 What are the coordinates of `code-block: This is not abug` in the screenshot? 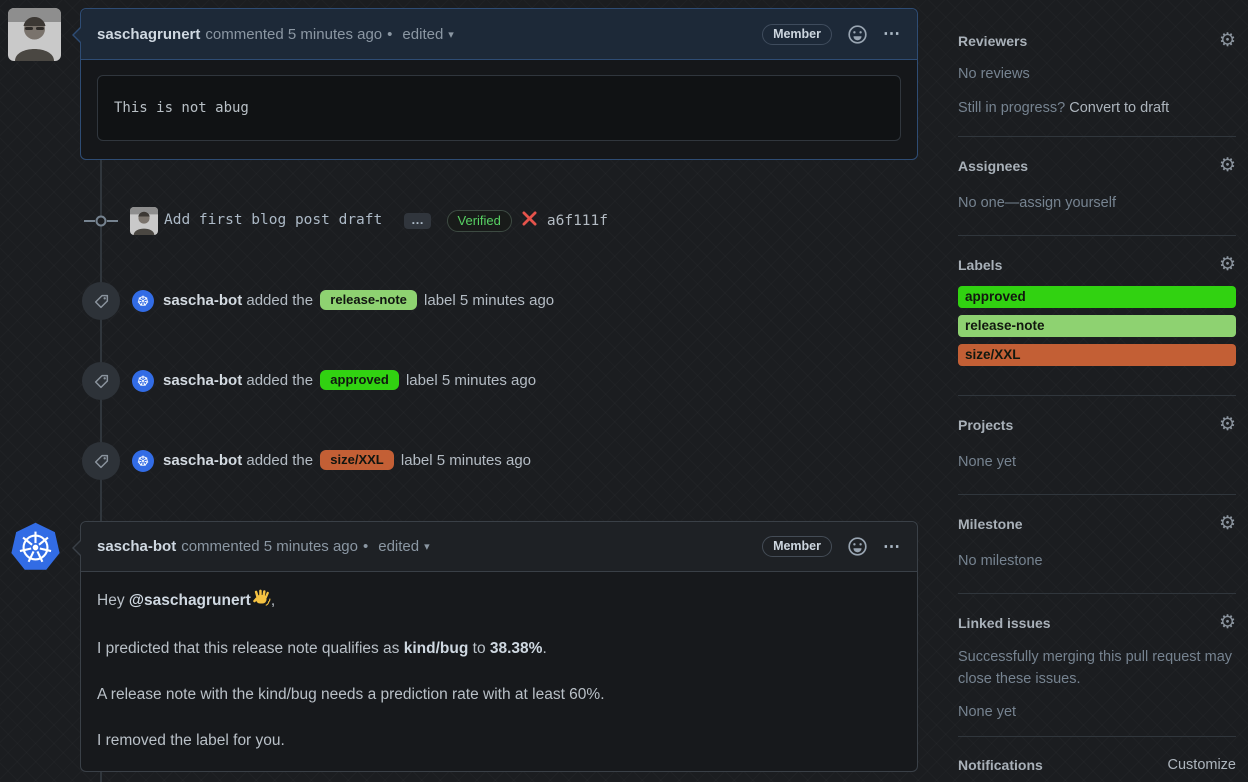 It's located at (499, 108).